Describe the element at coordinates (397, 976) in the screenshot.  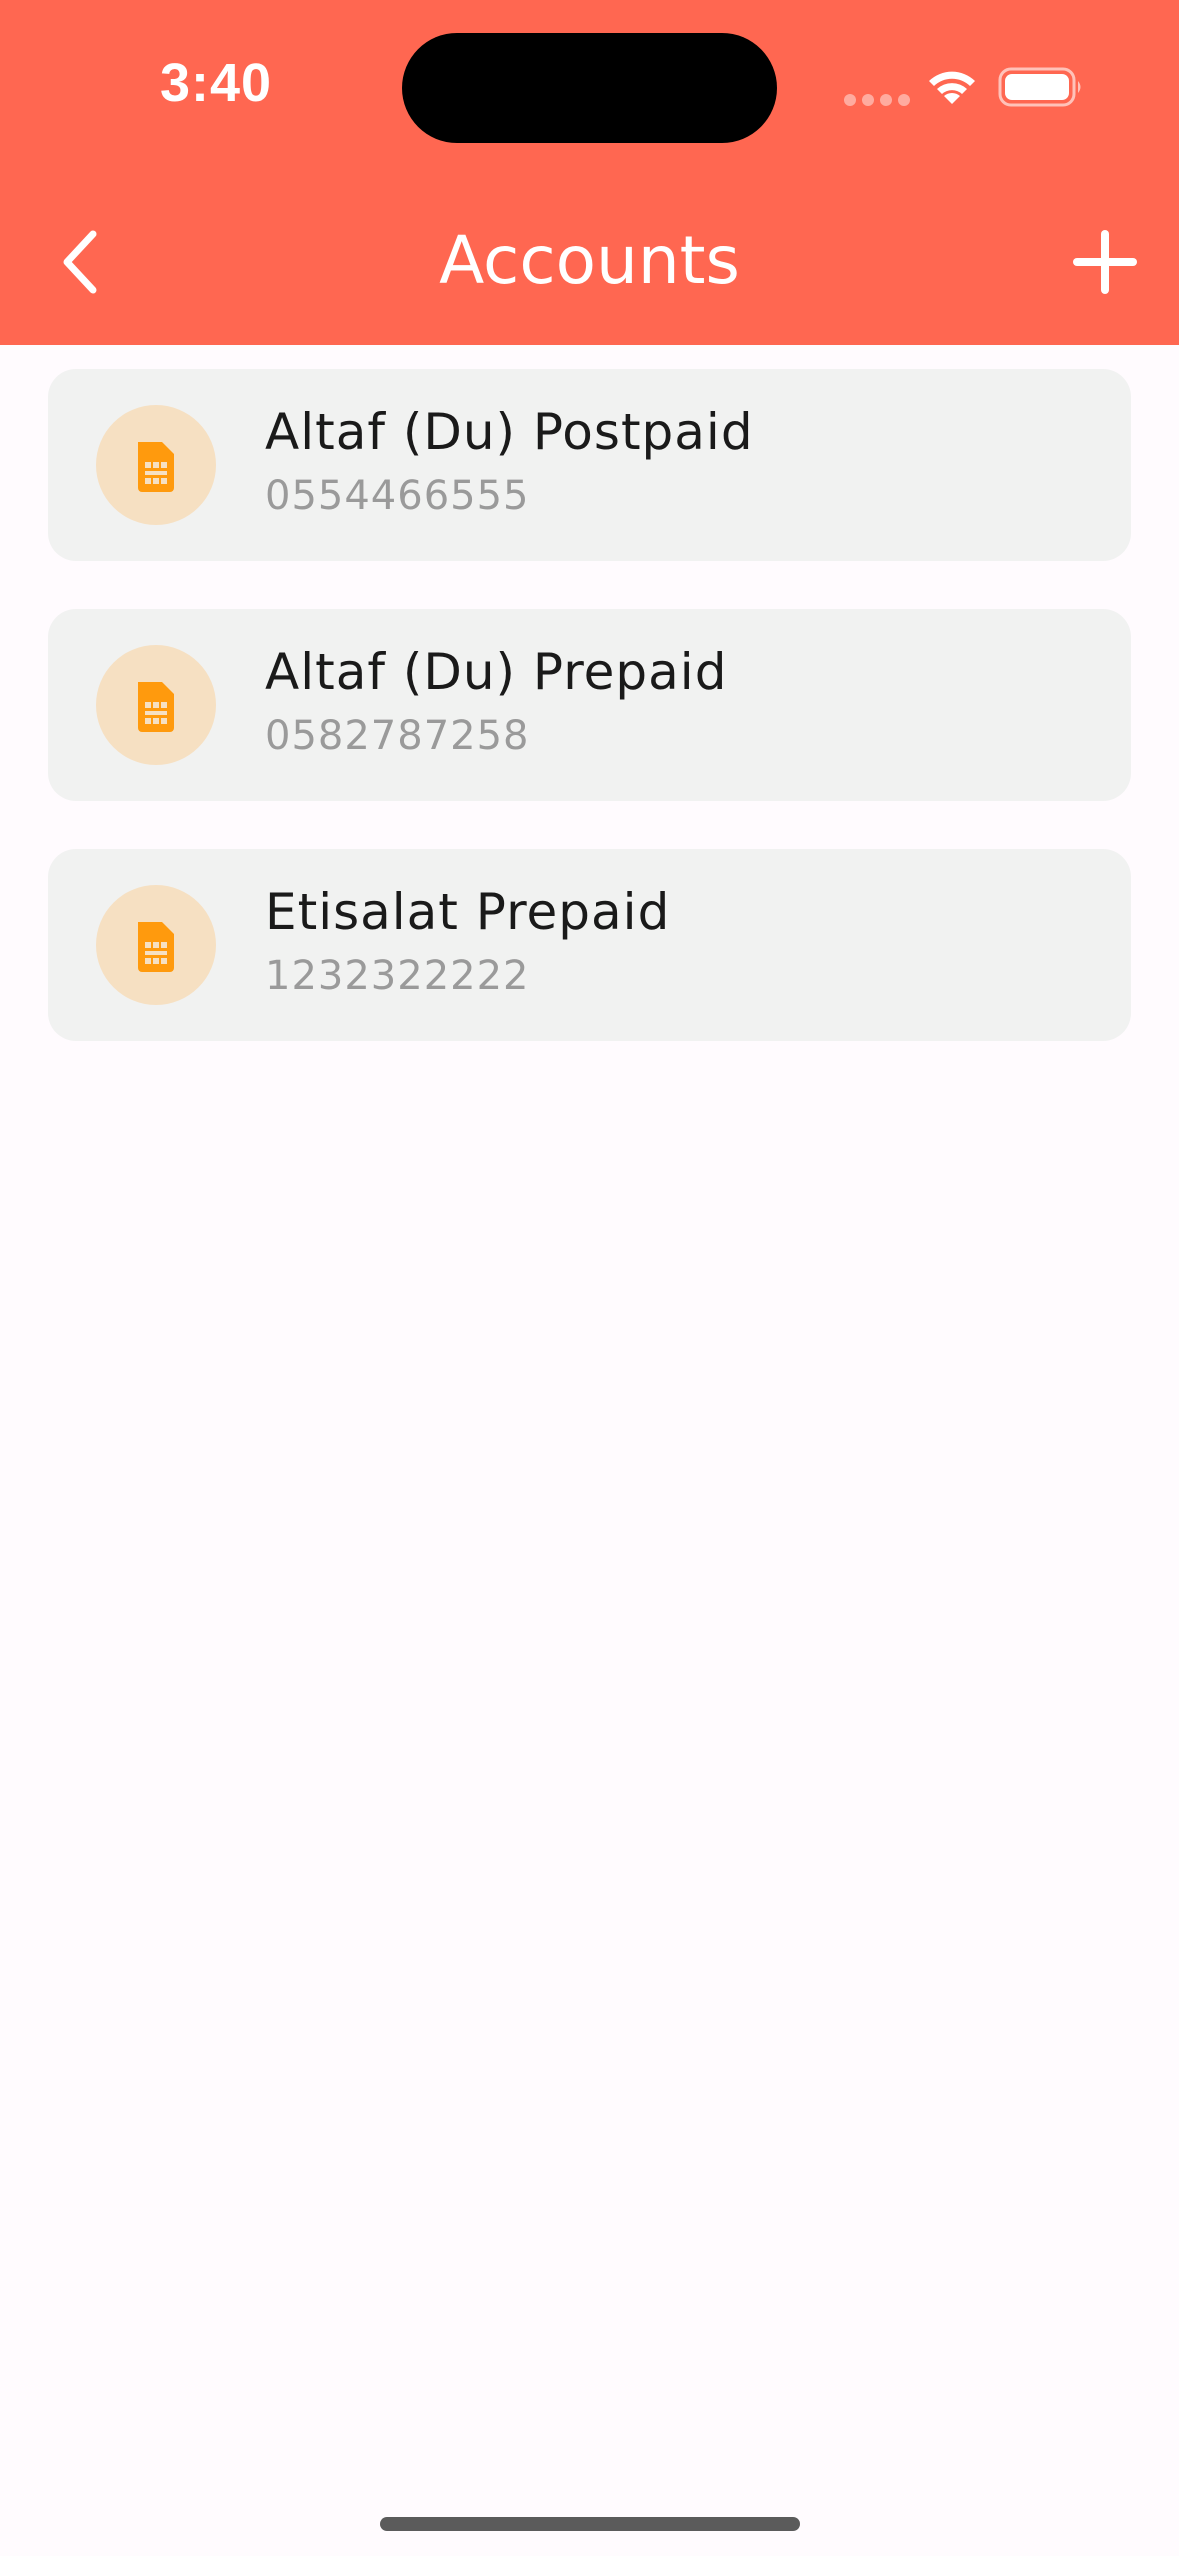
I see `account-number: 1232322222` at that location.